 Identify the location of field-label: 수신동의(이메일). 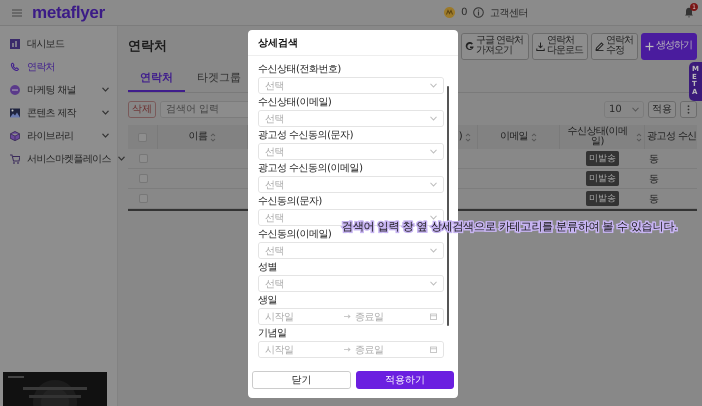
(295, 235).